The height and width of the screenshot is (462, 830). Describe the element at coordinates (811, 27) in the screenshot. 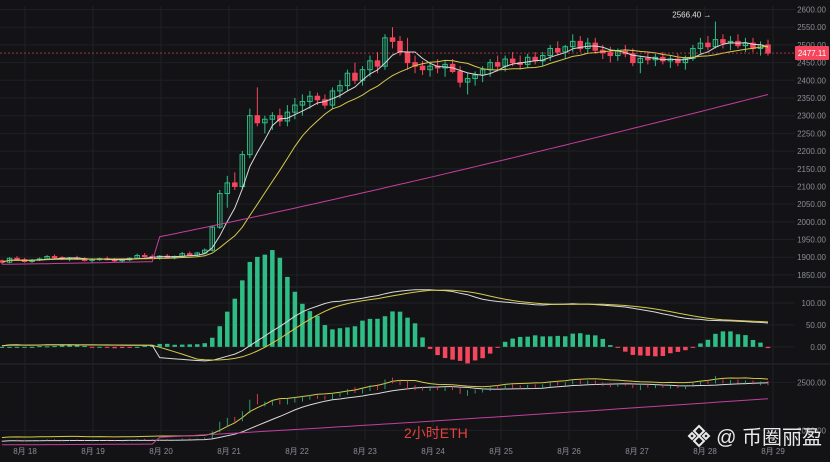

I see `price-tick-label: 2550.00` at that location.